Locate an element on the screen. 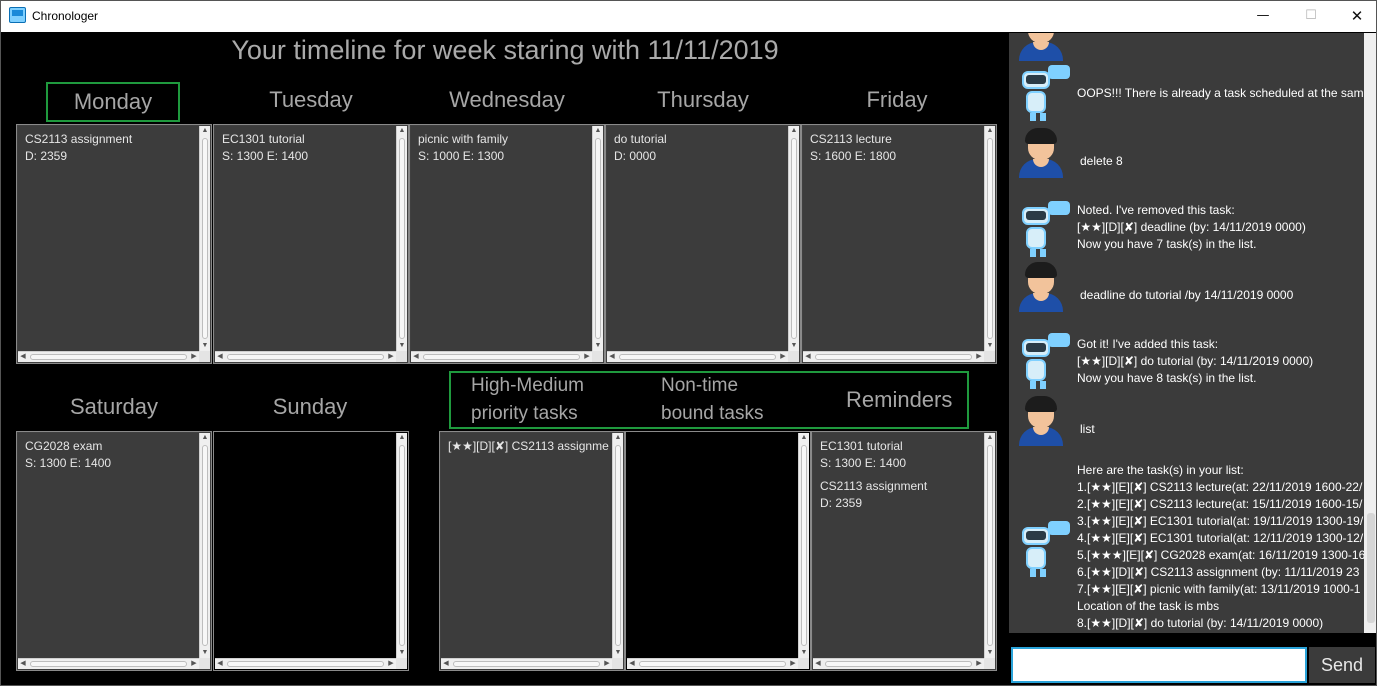  bot-message-line: Location of the task is mbs is located at coordinates (1148, 606).